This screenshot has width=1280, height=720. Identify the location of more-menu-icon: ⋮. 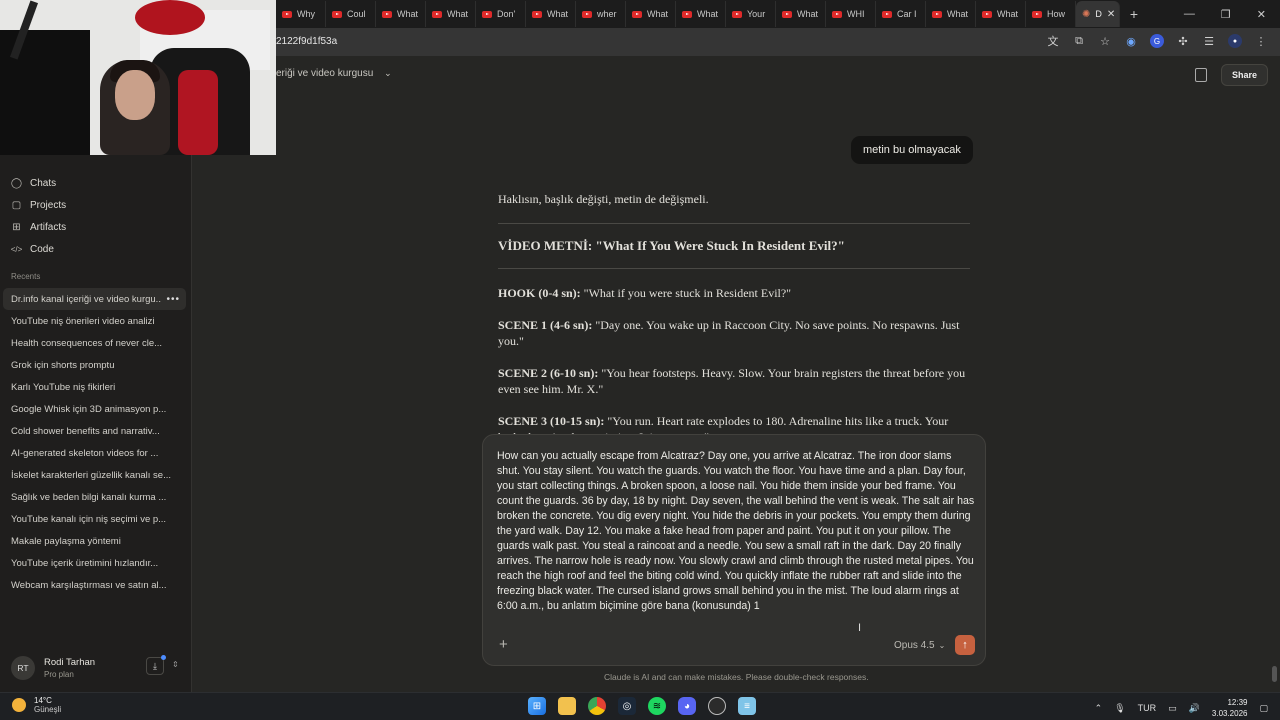
(1261, 41).